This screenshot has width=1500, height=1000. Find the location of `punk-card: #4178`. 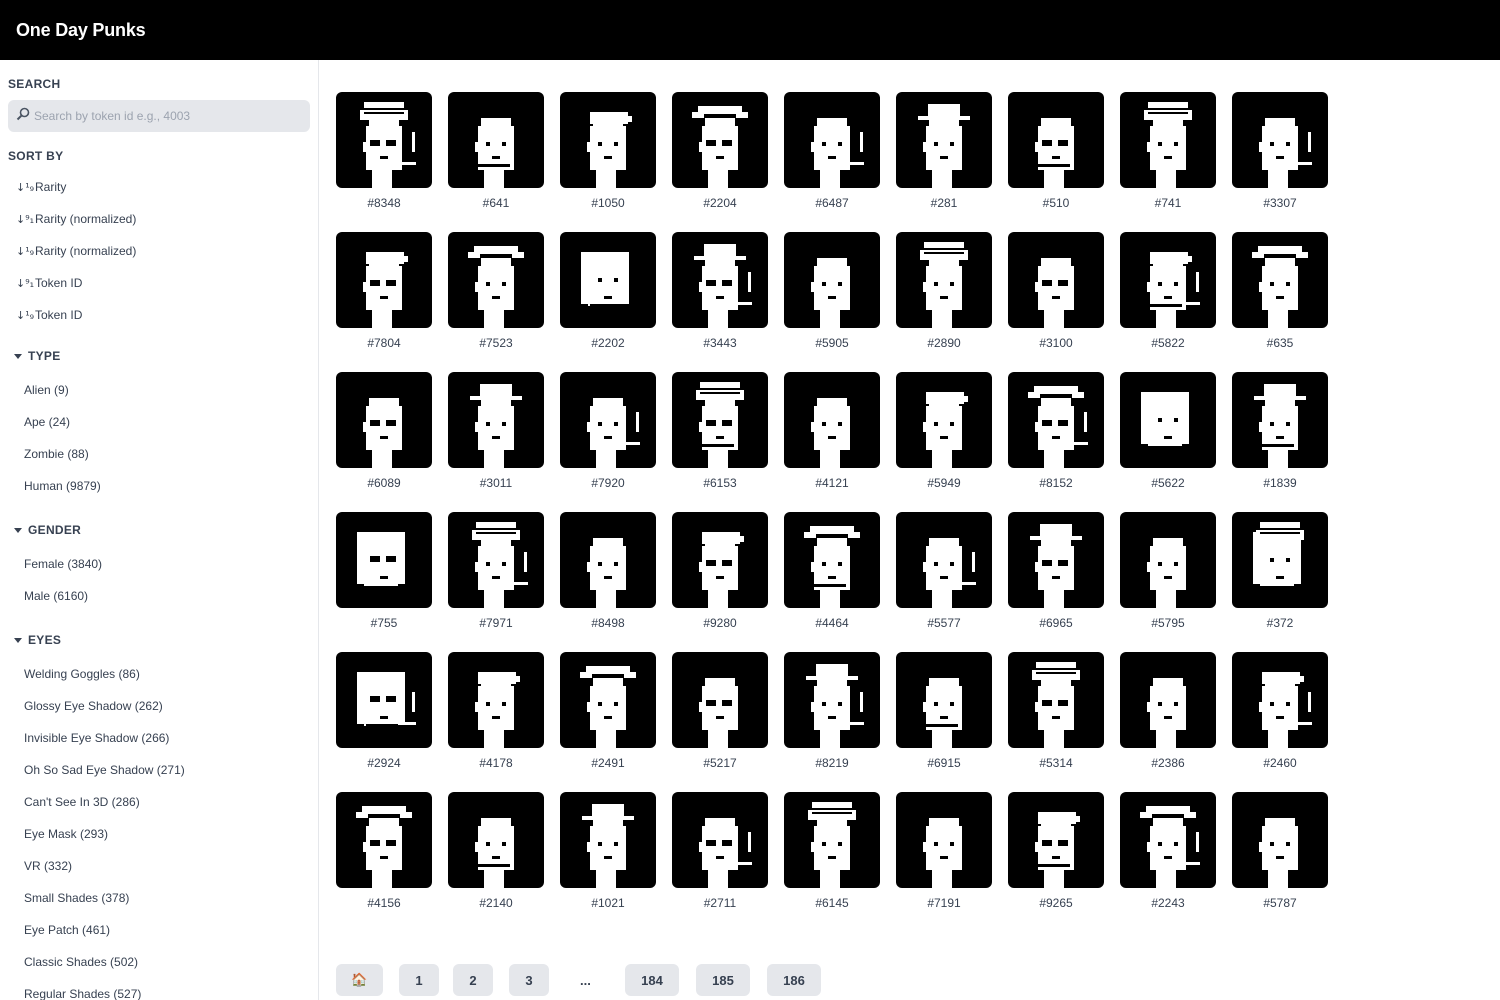

punk-card: #4178 is located at coordinates (496, 711).